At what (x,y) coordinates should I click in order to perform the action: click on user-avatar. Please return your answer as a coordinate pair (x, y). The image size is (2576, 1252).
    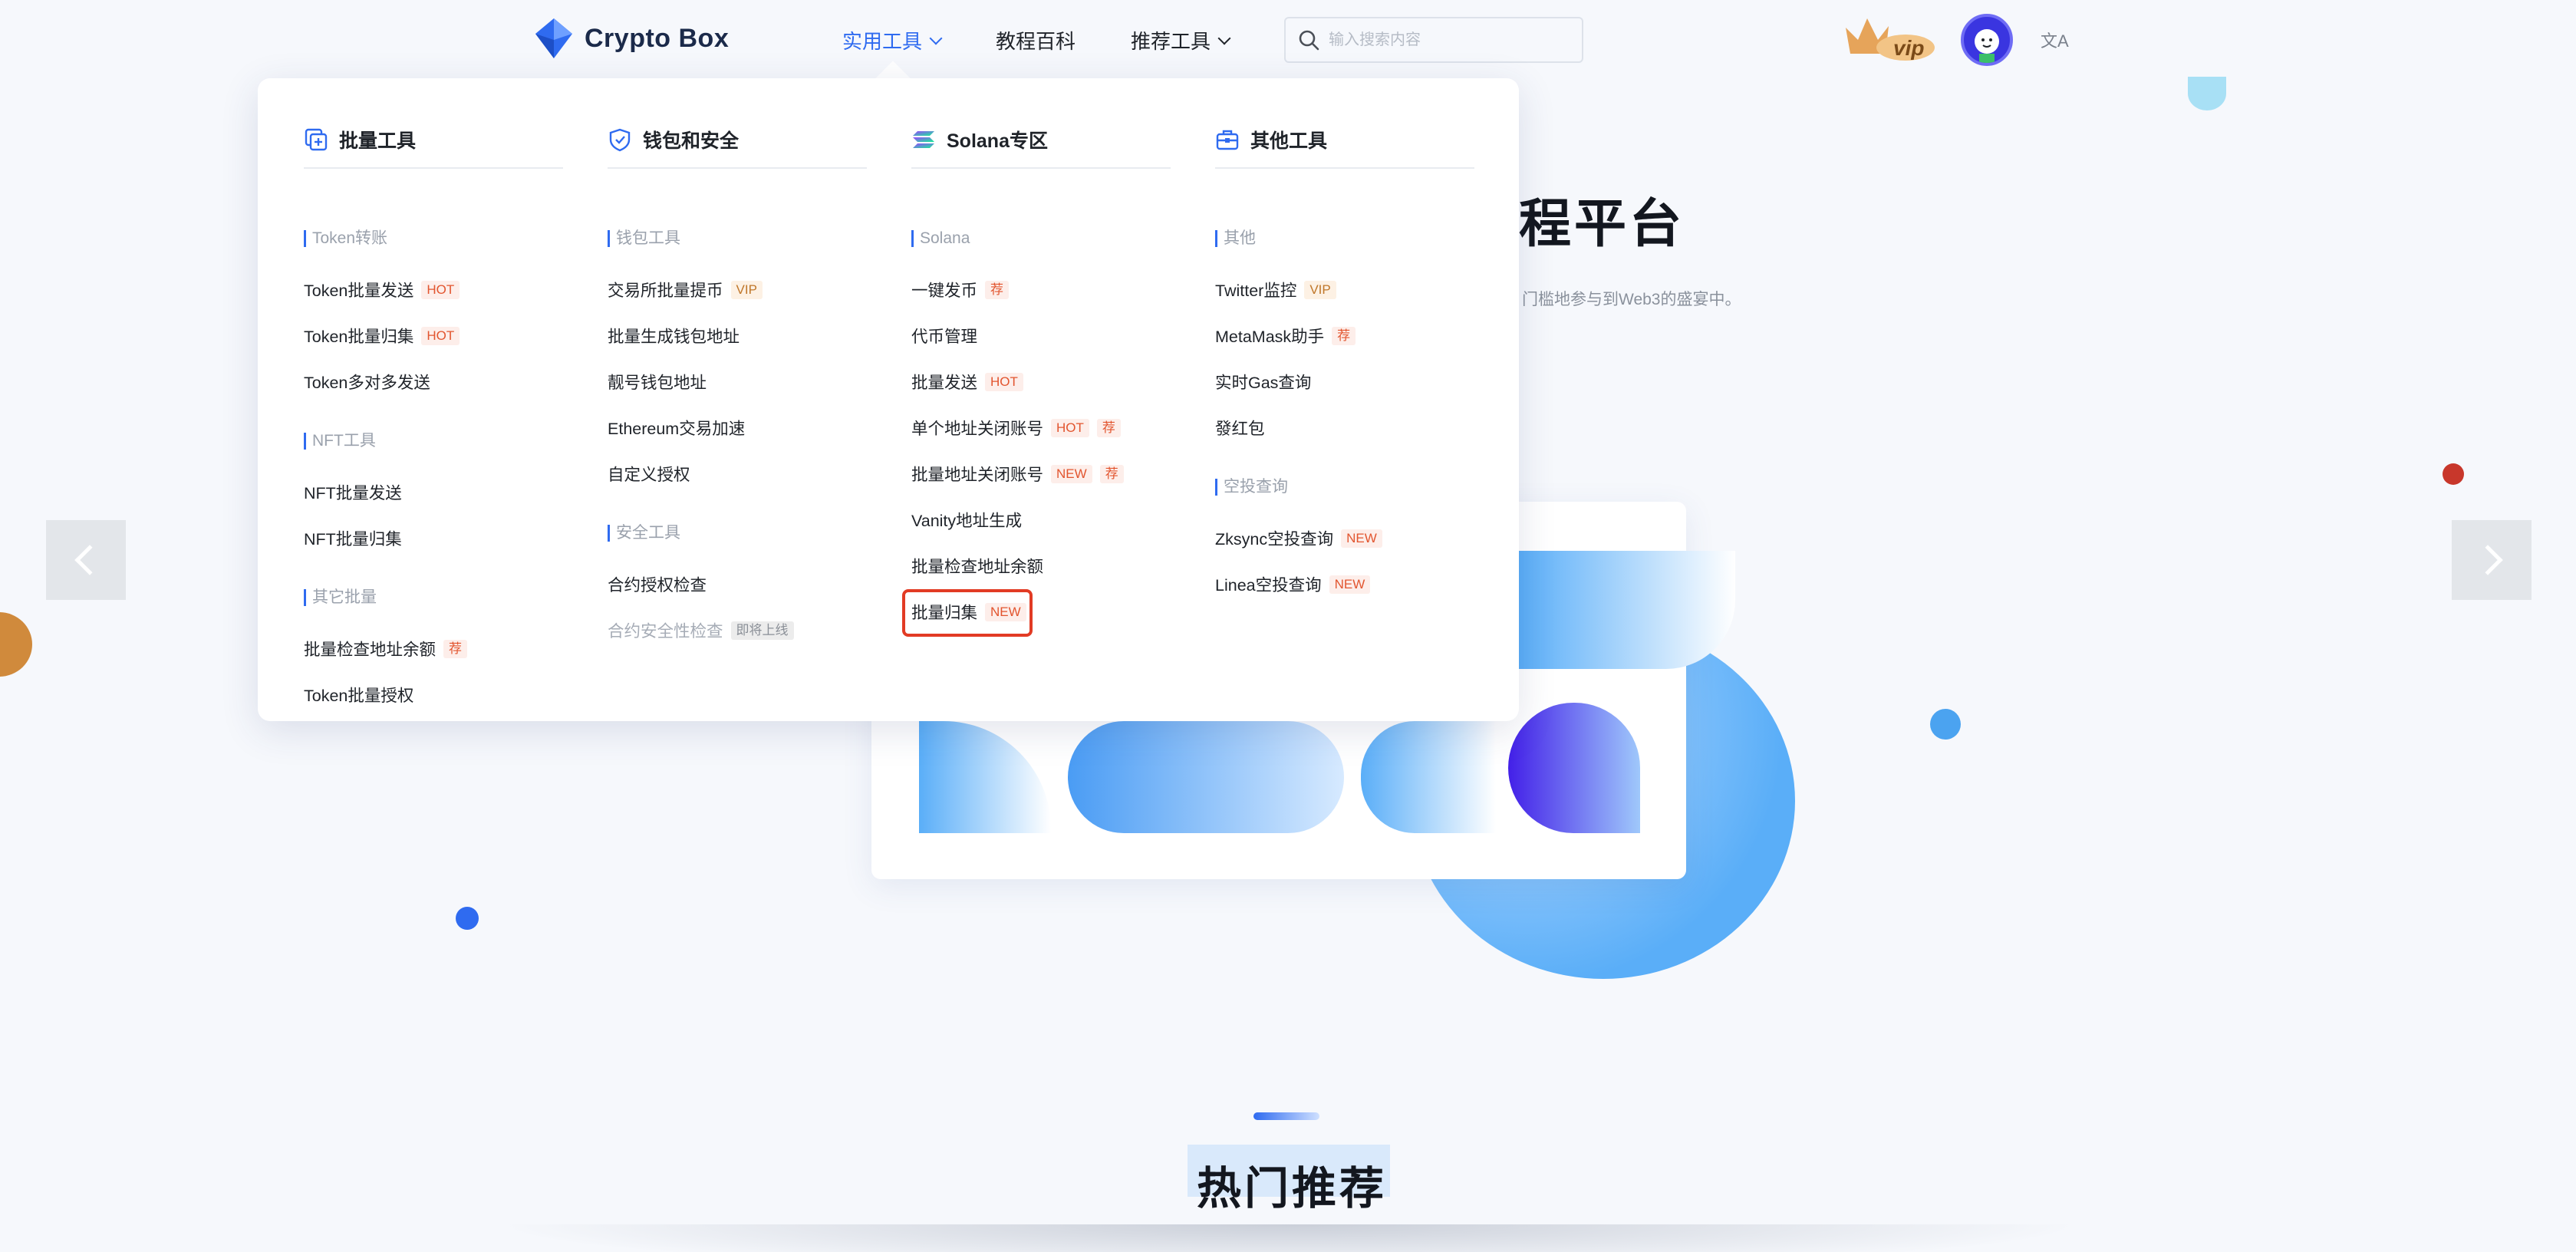
    Looking at the image, I should click on (1987, 40).